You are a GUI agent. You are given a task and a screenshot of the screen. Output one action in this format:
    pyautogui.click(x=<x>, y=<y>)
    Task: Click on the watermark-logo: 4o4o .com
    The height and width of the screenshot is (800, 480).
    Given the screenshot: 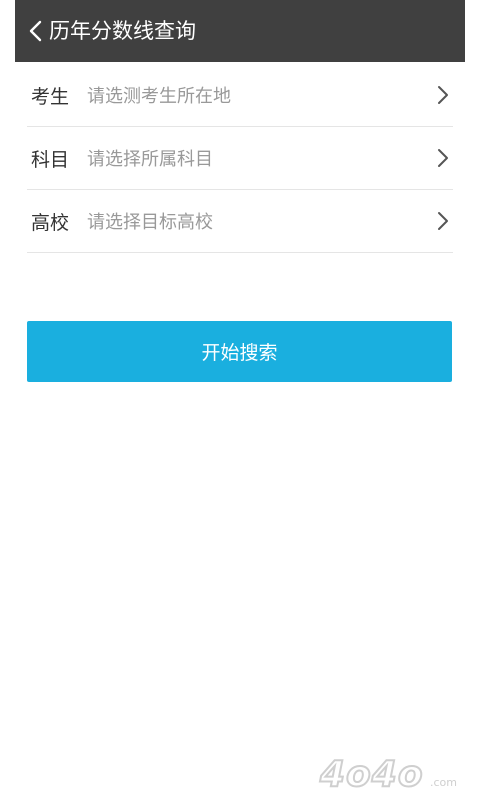 What is the action you would take?
    pyautogui.click(x=393, y=771)
    